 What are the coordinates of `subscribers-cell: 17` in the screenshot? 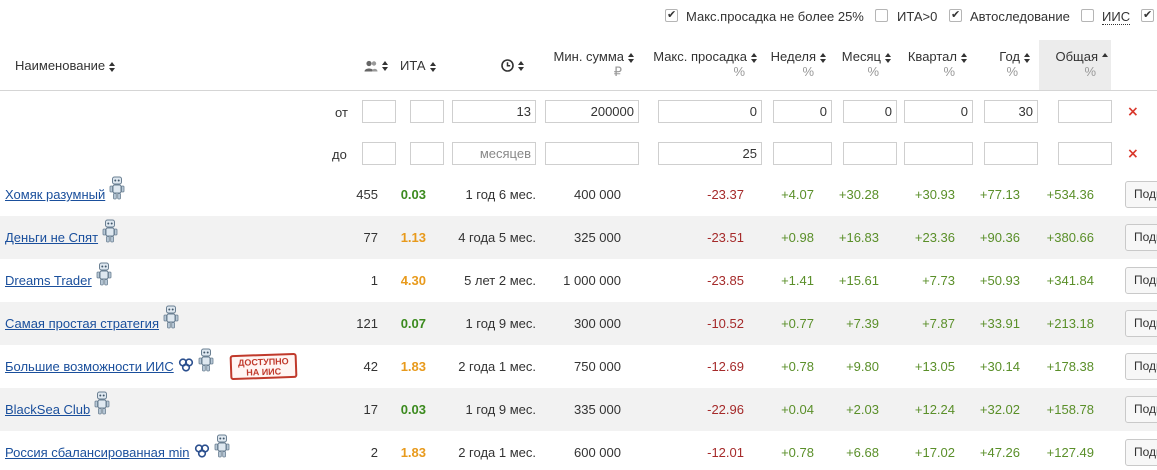 It's located at (370, 409).